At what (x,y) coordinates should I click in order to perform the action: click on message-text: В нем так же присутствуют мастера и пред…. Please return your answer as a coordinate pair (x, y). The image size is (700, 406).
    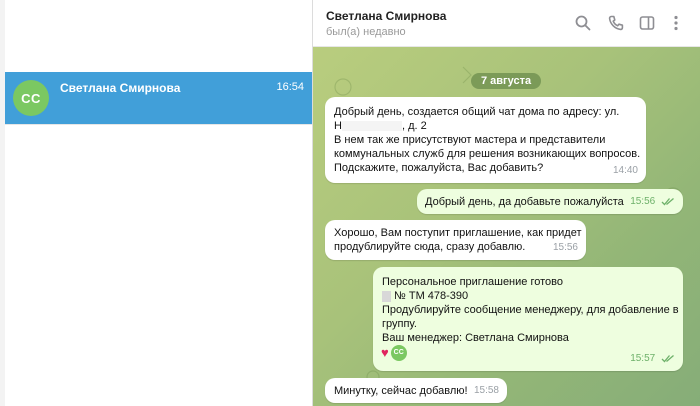
    Looking at the image, I should click on (470, 140).